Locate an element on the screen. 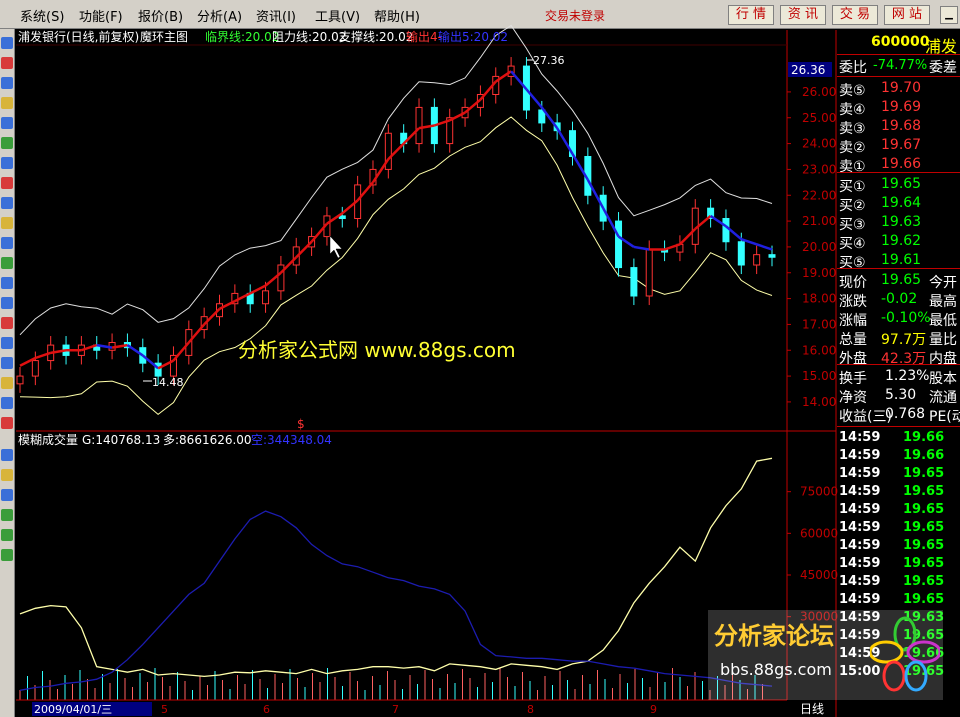 The width and height of the screenshot is (960, 717). month-label: 6 is located at coordinates (266, 709).